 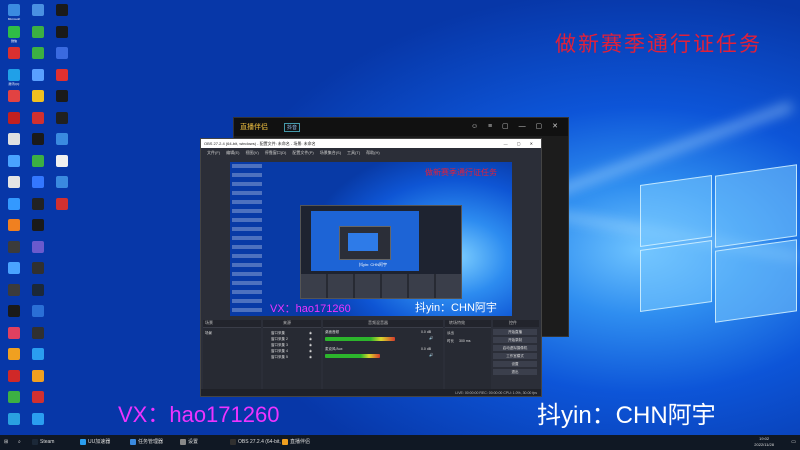 What do you see at coordinates (146, 442) in the screenshot?
I see `taskbar-app: 任务管理器` at bounding box center [146, 442].